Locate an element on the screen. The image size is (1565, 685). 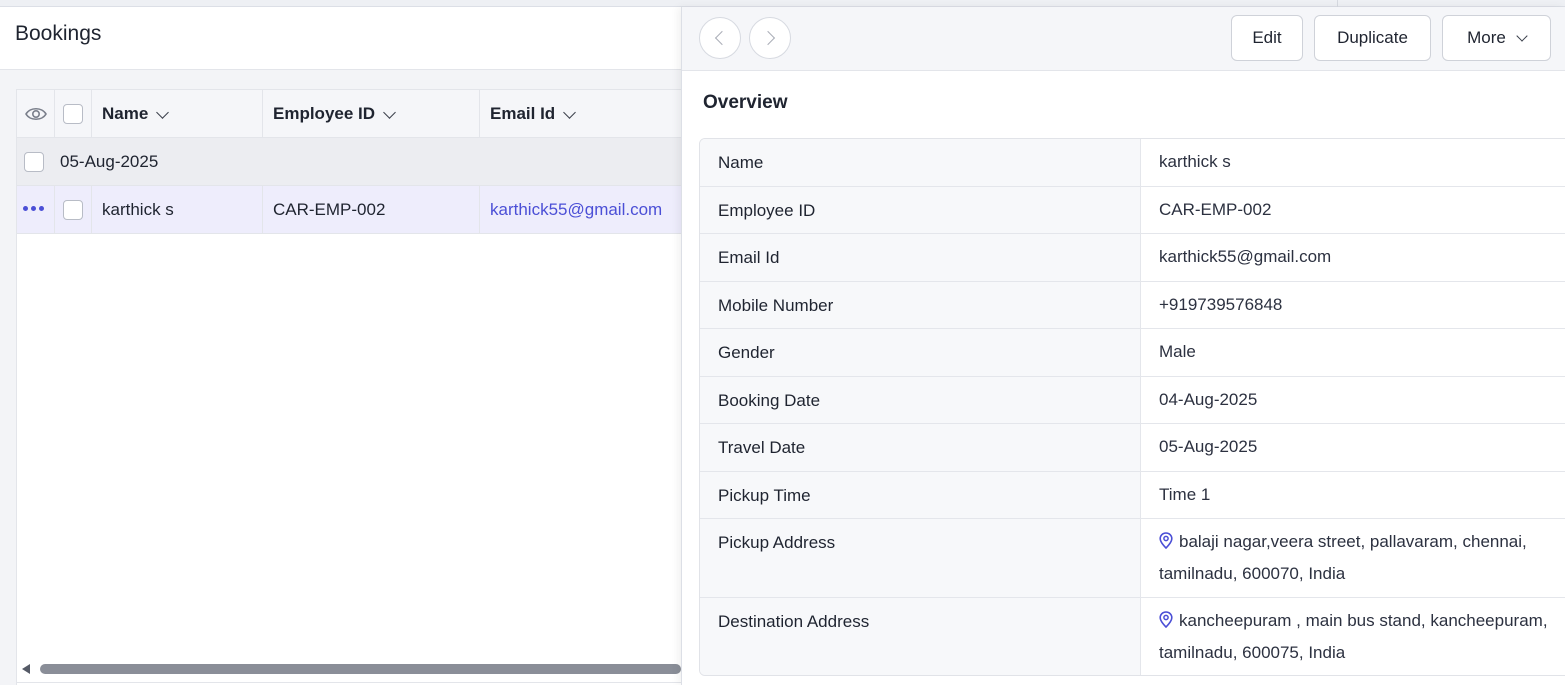
more-button: More is located at coordinates (1496, 38).